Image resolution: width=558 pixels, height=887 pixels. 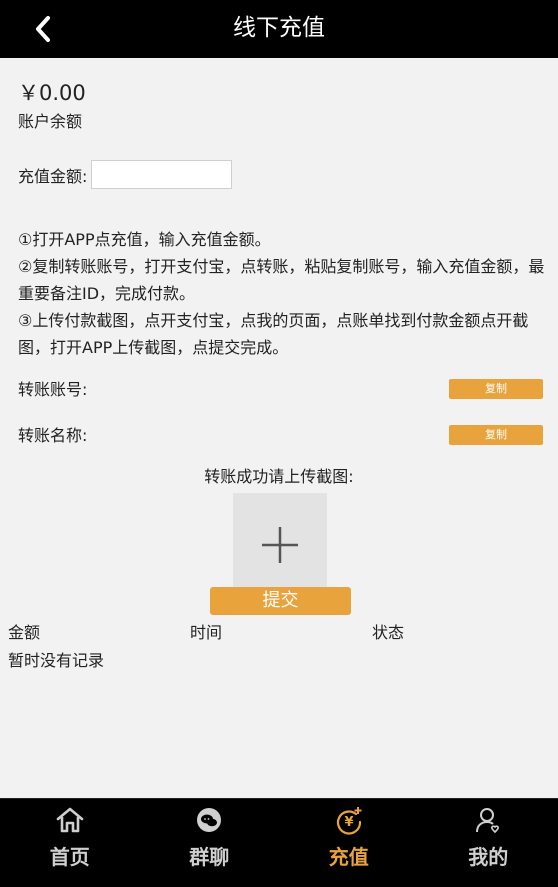 I want to click on plus-icon, so click(x=280, y=545).